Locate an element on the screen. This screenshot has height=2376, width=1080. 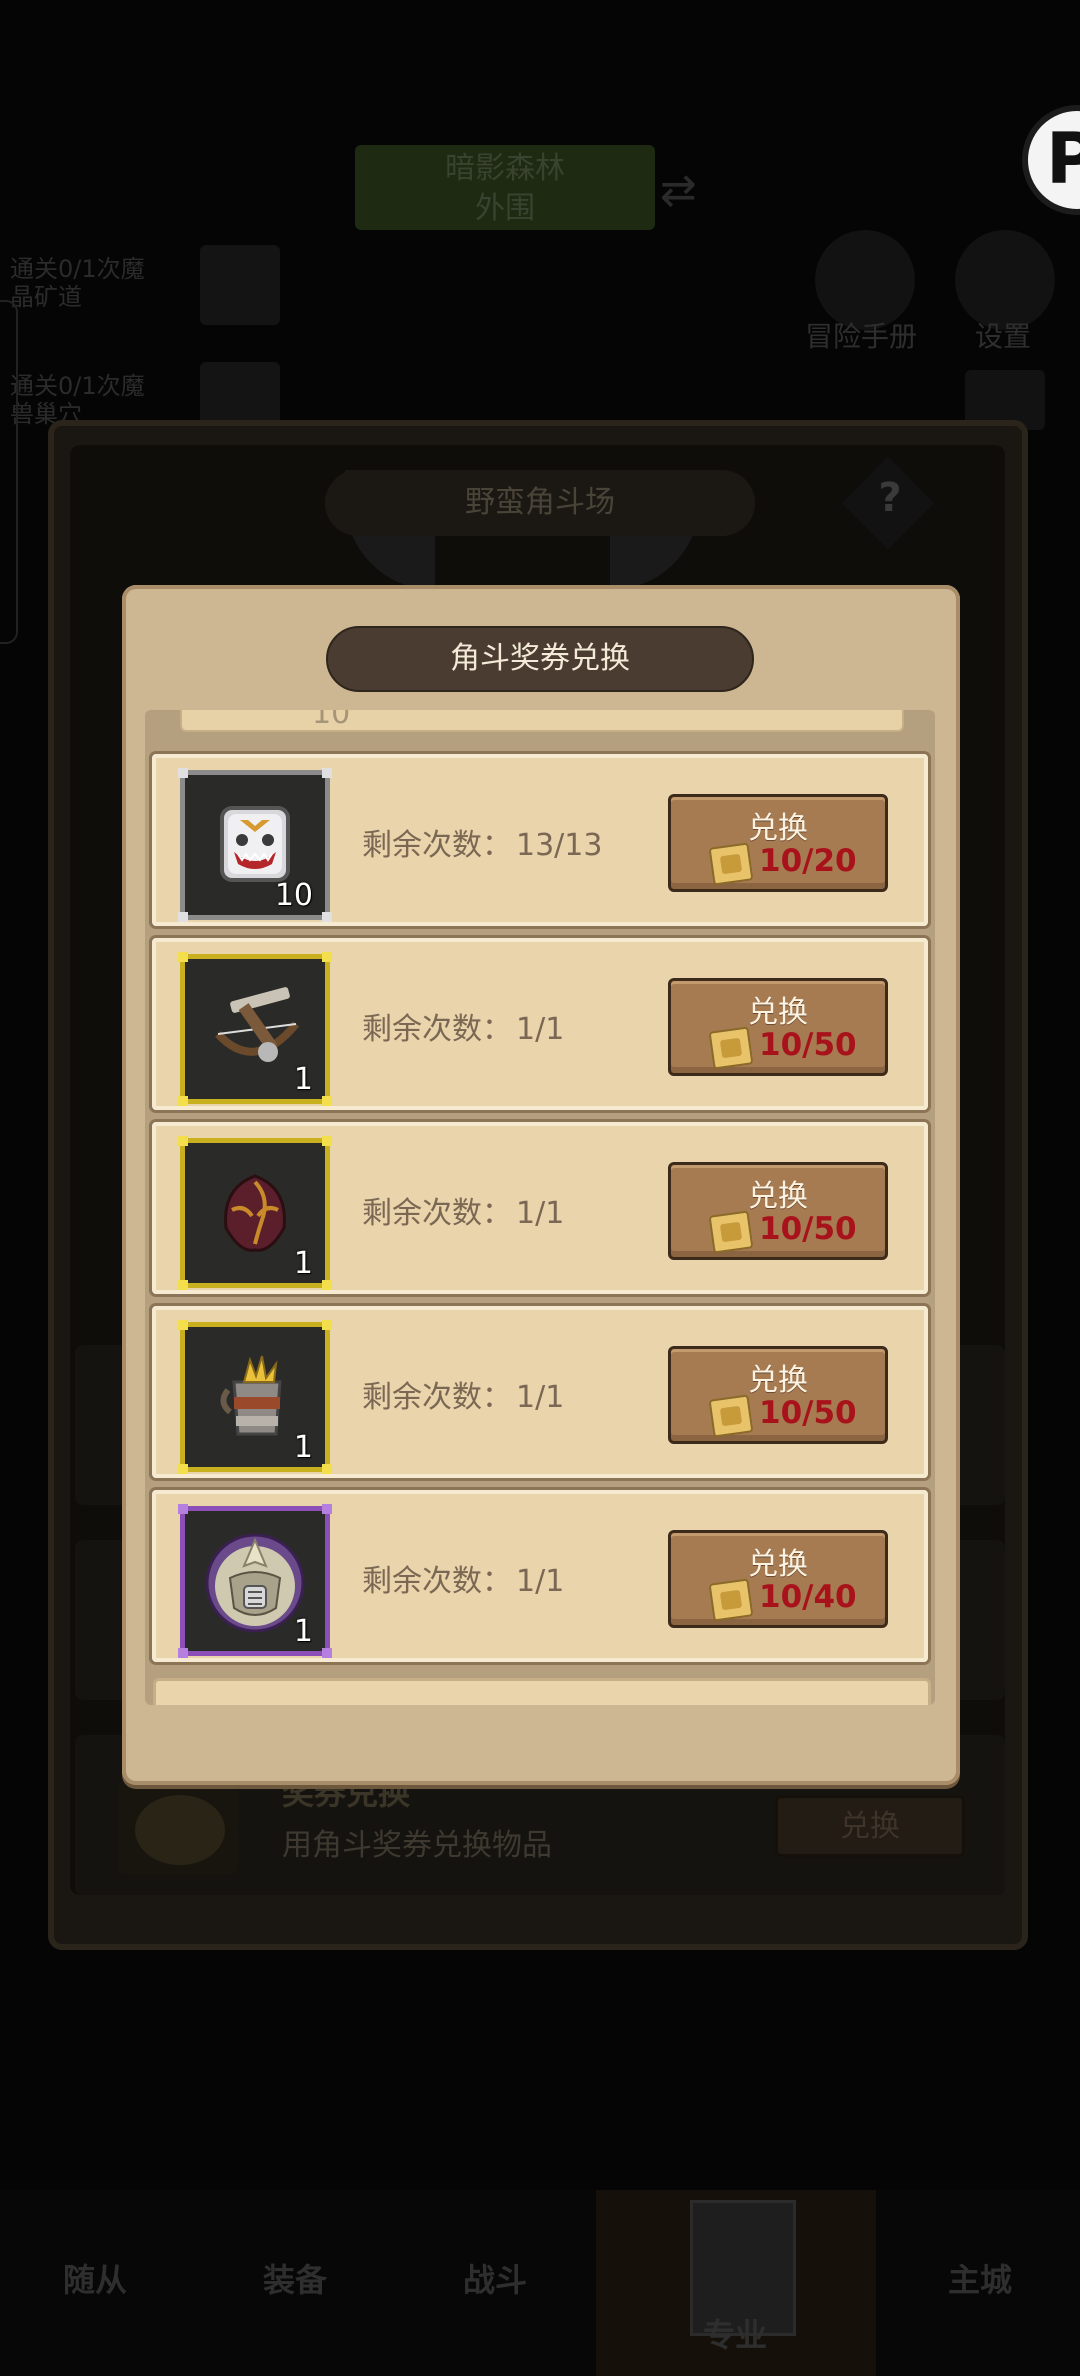
exchange-row: 10 剩余次数： 13/13 兑换 10/20 is located at coordinates (540, 840).